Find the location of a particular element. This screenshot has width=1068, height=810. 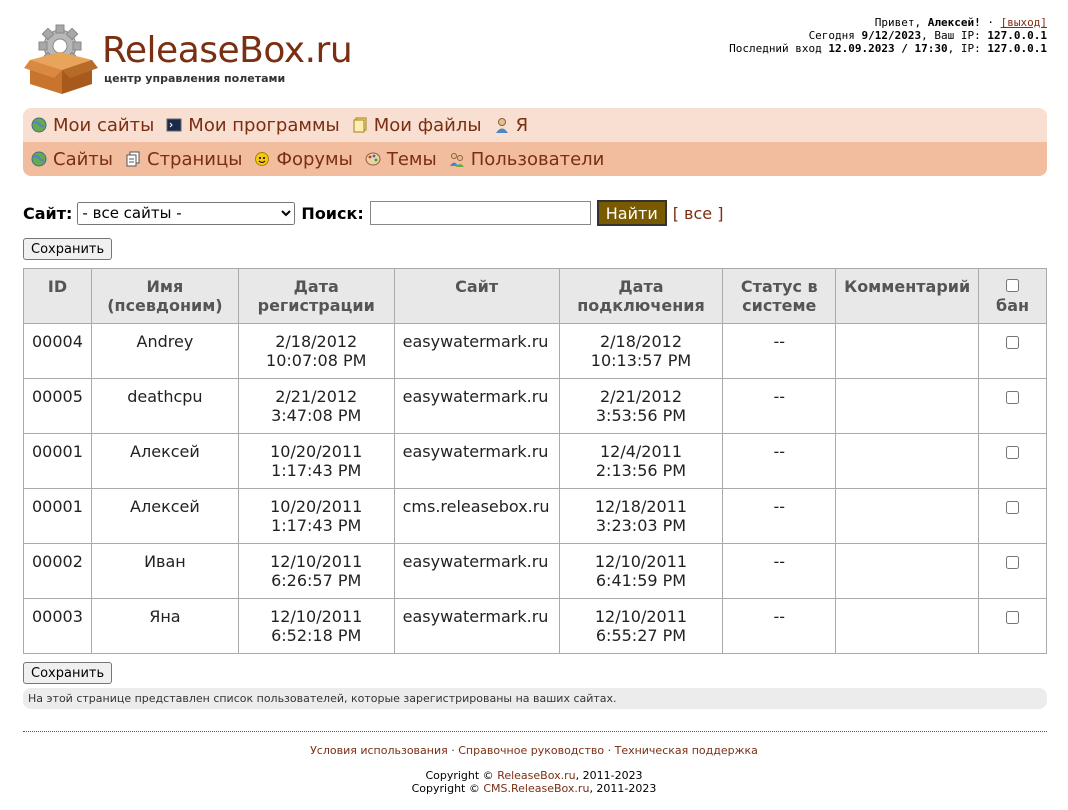

menu-item-themes: Темы is located at coordinates (401, 159).